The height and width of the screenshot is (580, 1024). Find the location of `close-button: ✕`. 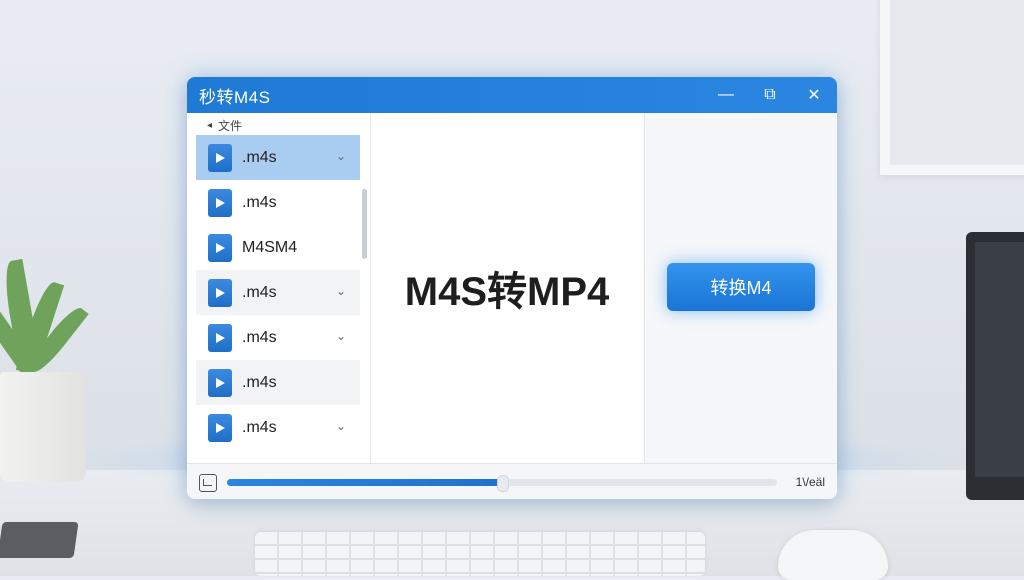

close-button: ✕ is located at coordinates (814, 95).